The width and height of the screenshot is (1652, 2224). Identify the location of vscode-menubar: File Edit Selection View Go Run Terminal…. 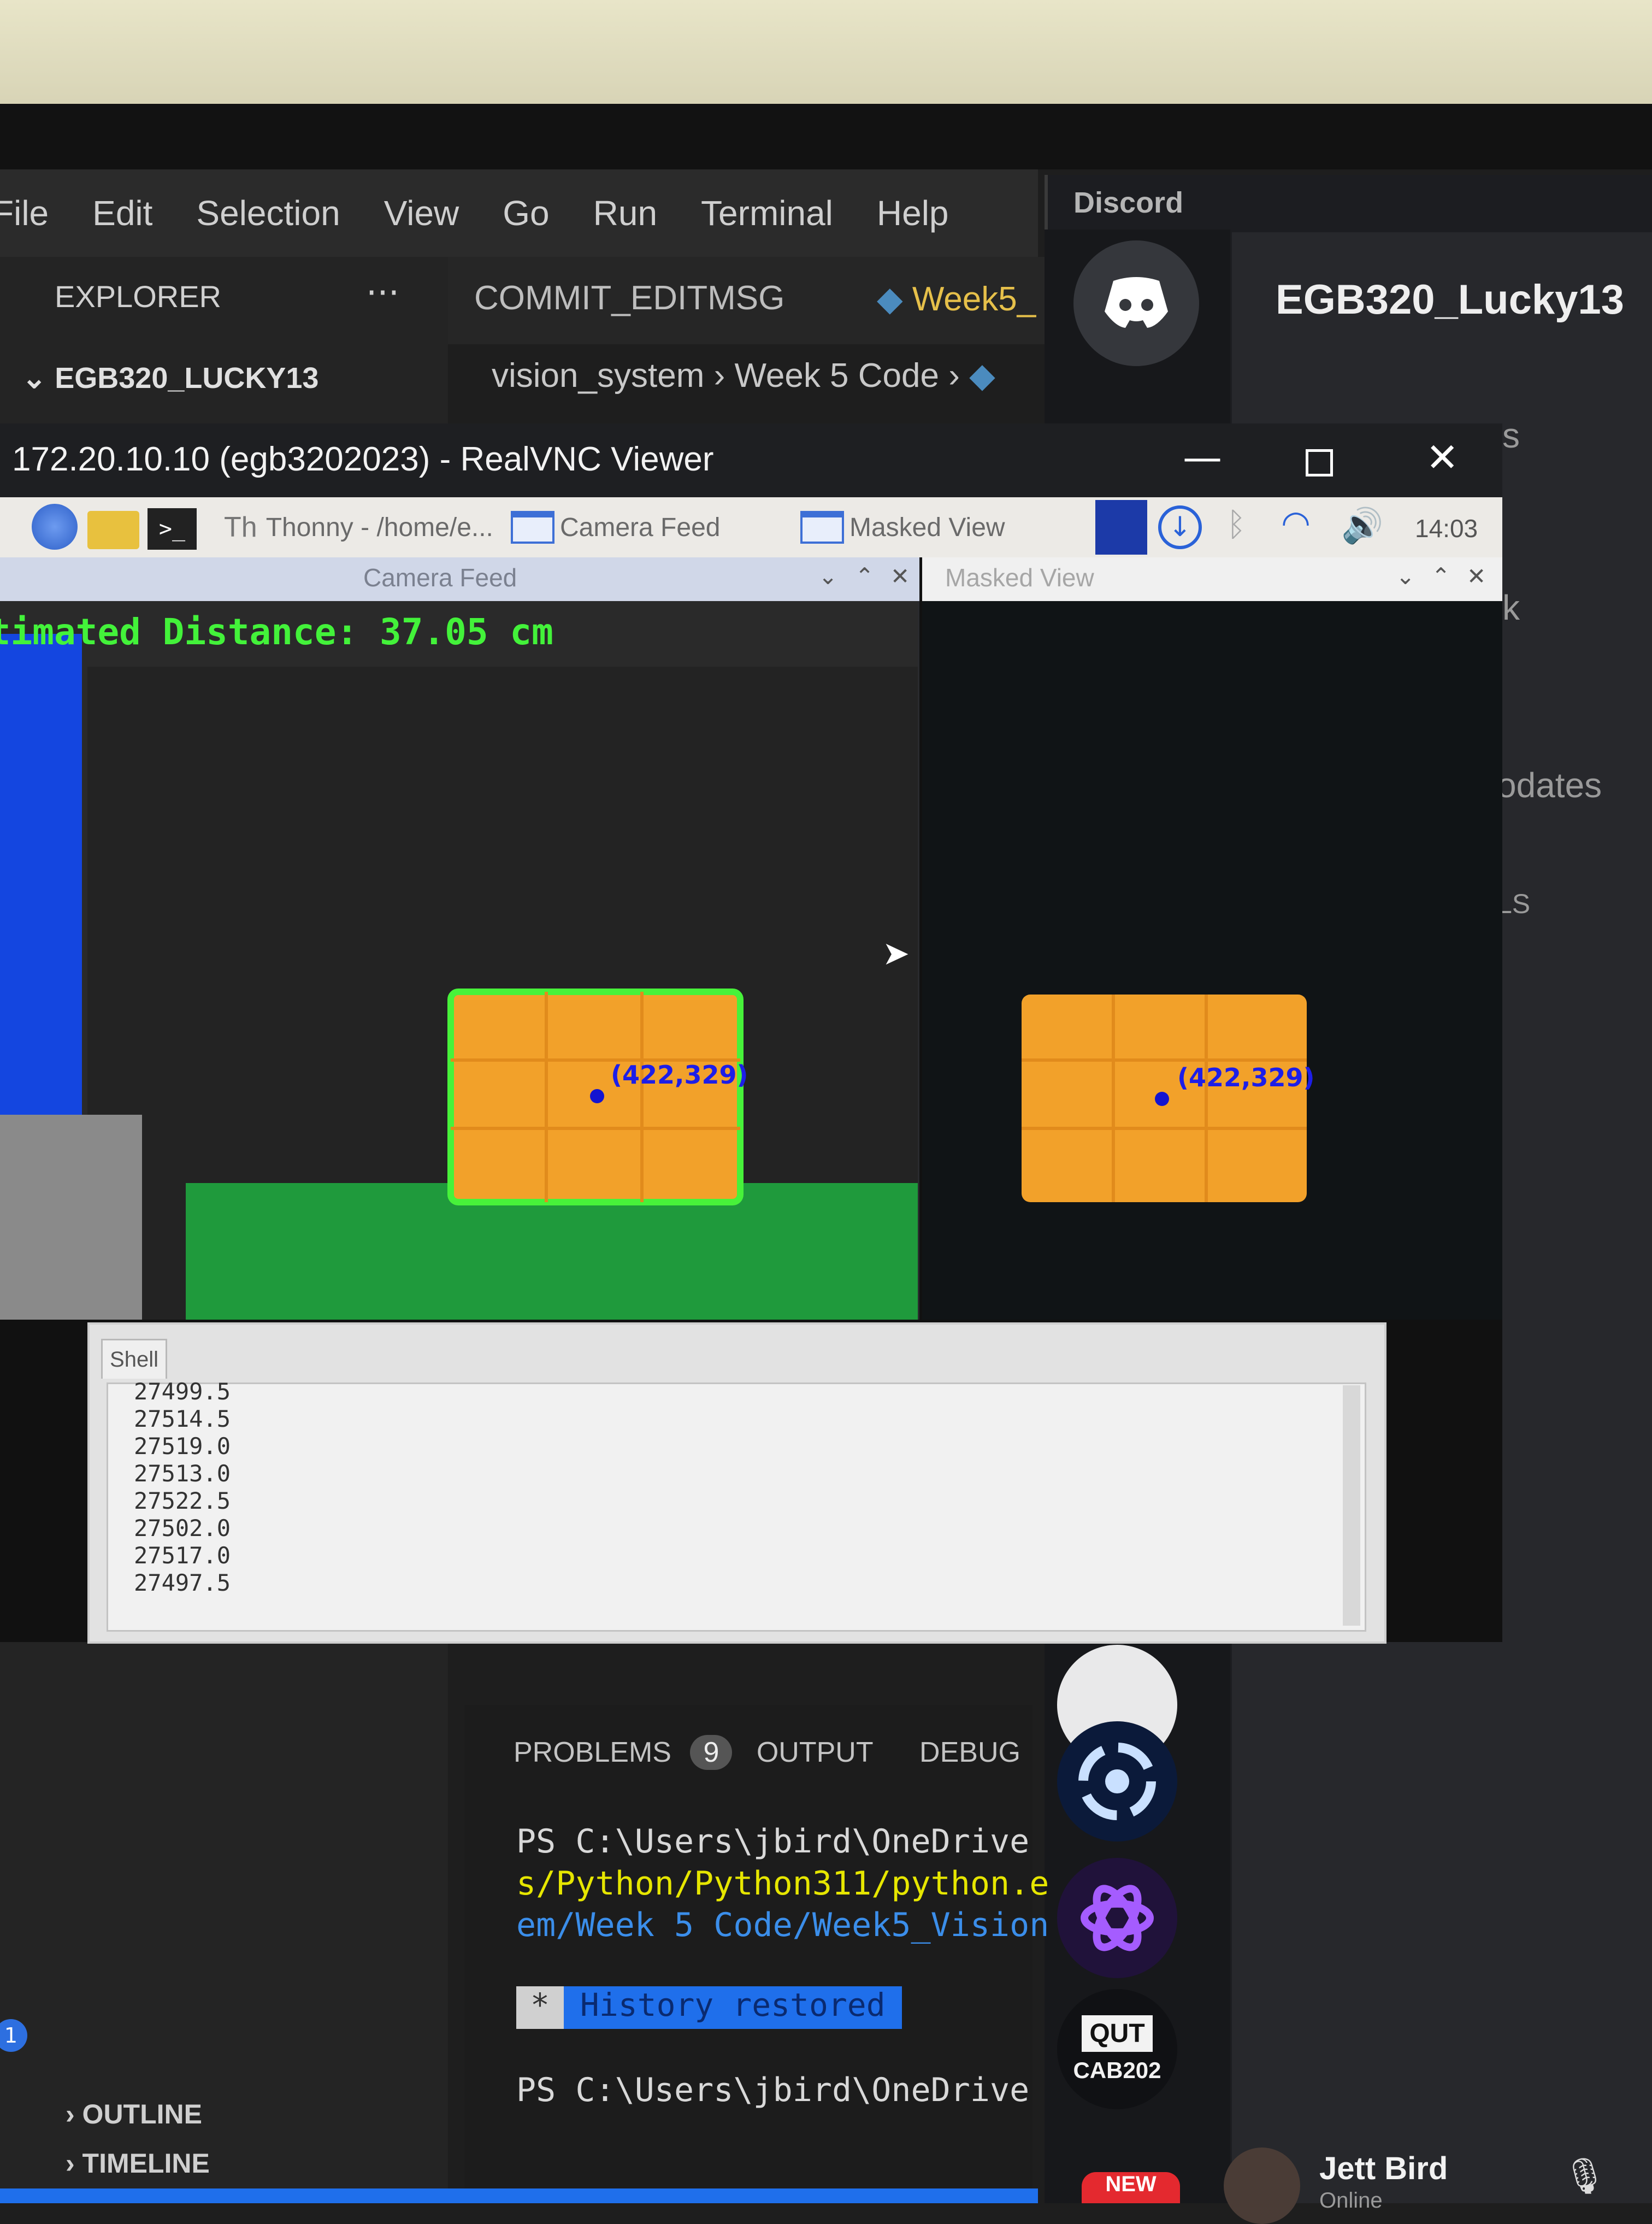
(519, 213).